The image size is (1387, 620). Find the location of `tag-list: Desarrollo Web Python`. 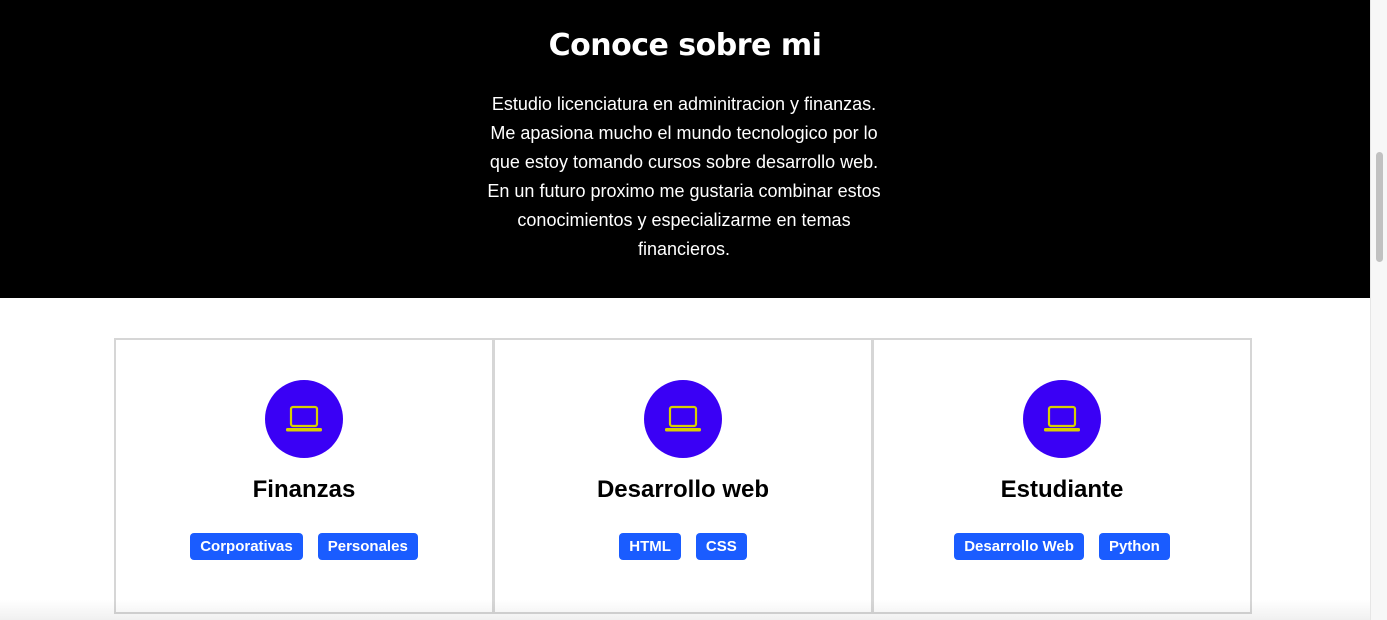

tag-list: Desarrollo Web Python is located at coordinates (1062, 546).